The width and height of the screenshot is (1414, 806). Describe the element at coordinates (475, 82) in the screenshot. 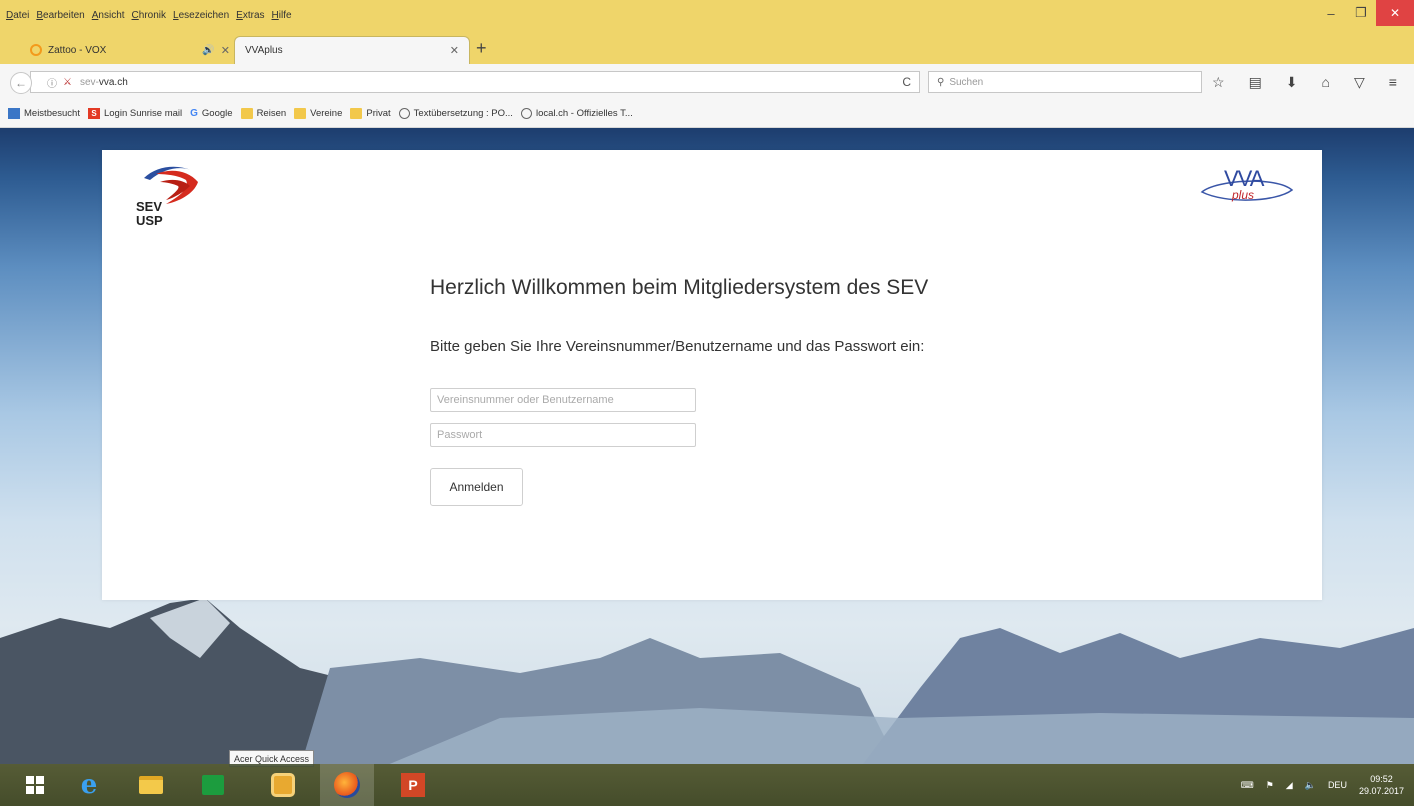

I see `url-bar: ⓘ ⚔ sev- vva.ch C` at that location.